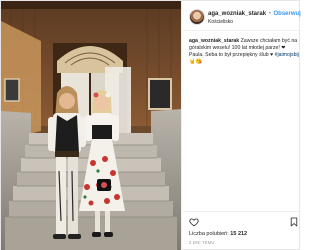 This screenshot has width=320, height=250. What do you see at coordinates (239, 234) in the screenshot?
I see `likes-number: 15 212` at bounding box center [239, 234].